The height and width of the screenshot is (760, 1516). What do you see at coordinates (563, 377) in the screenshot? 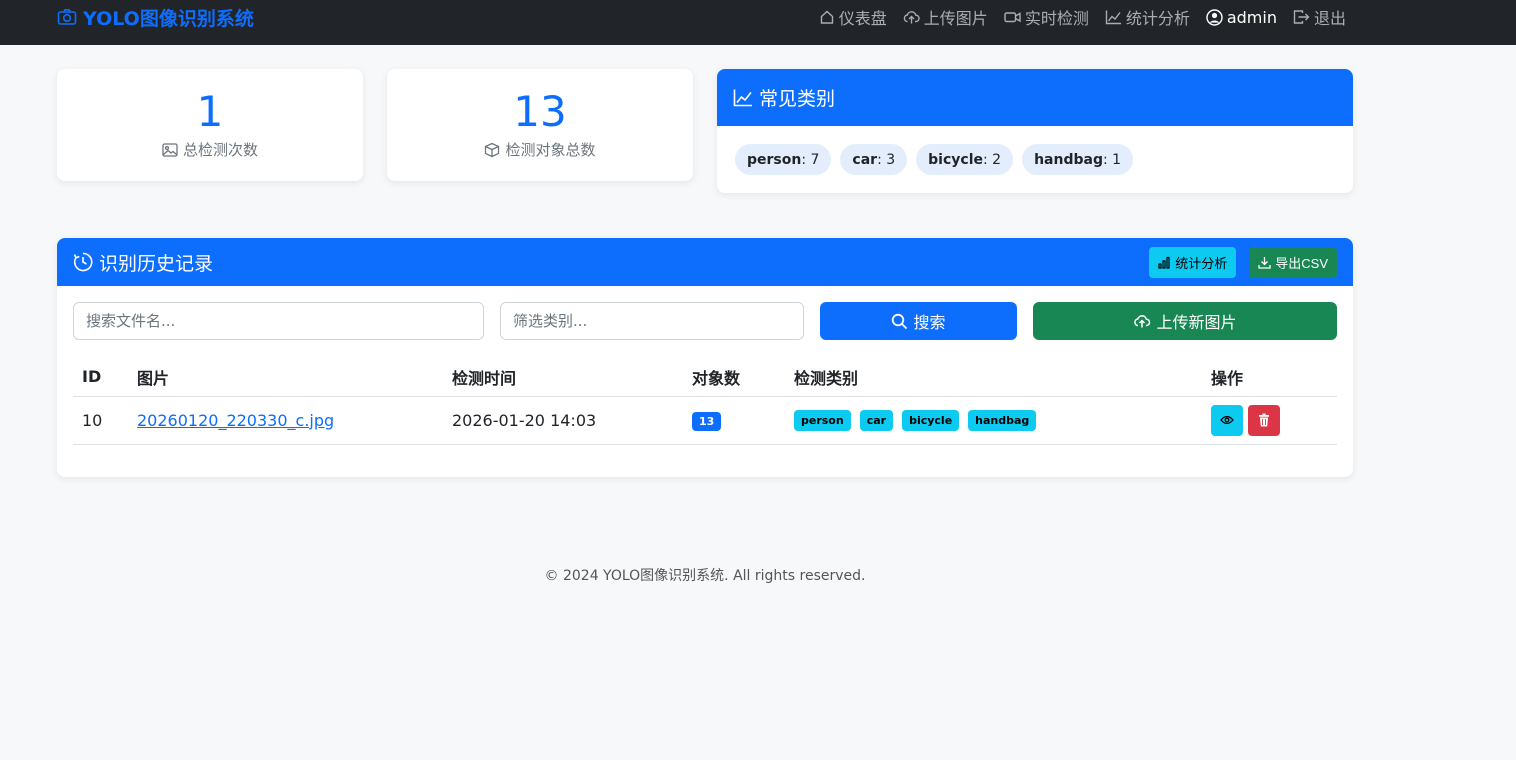
I see `column-header-time: 检测时间` at bounding box center [563, 377].